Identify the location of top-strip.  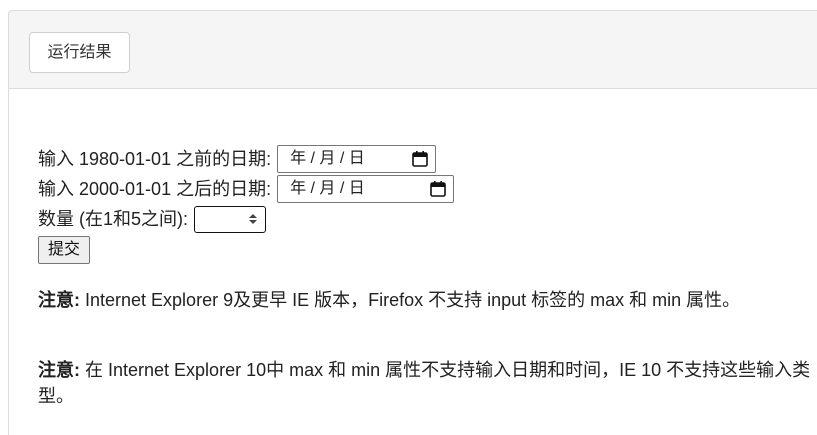
(408, 5).